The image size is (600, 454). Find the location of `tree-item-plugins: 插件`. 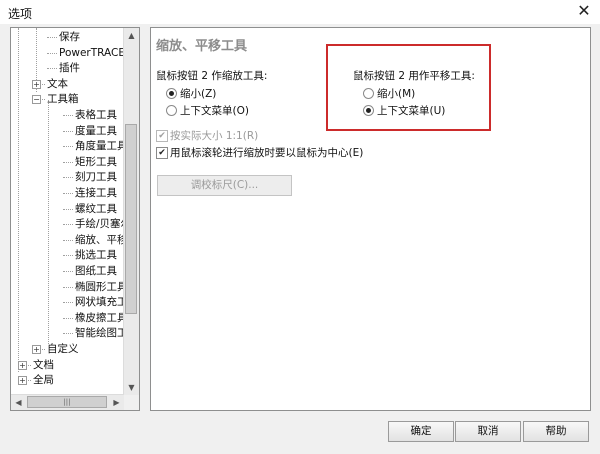

tree-item-plugins: 插件 is located at coordinates (69, 68).